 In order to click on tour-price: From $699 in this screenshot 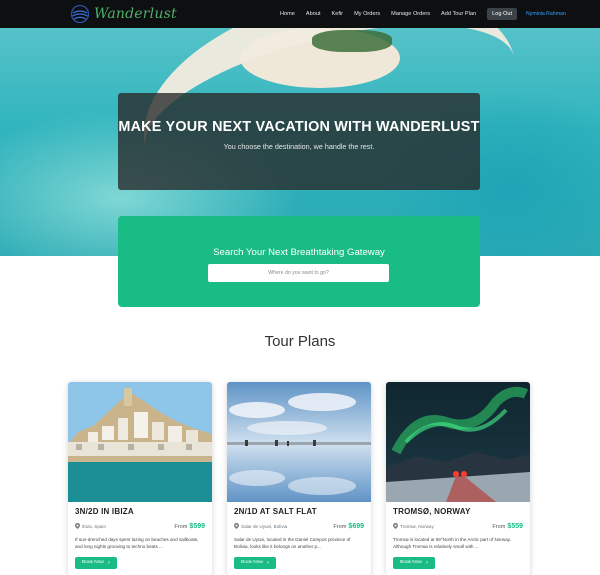, I will do `click(348, 526)`.